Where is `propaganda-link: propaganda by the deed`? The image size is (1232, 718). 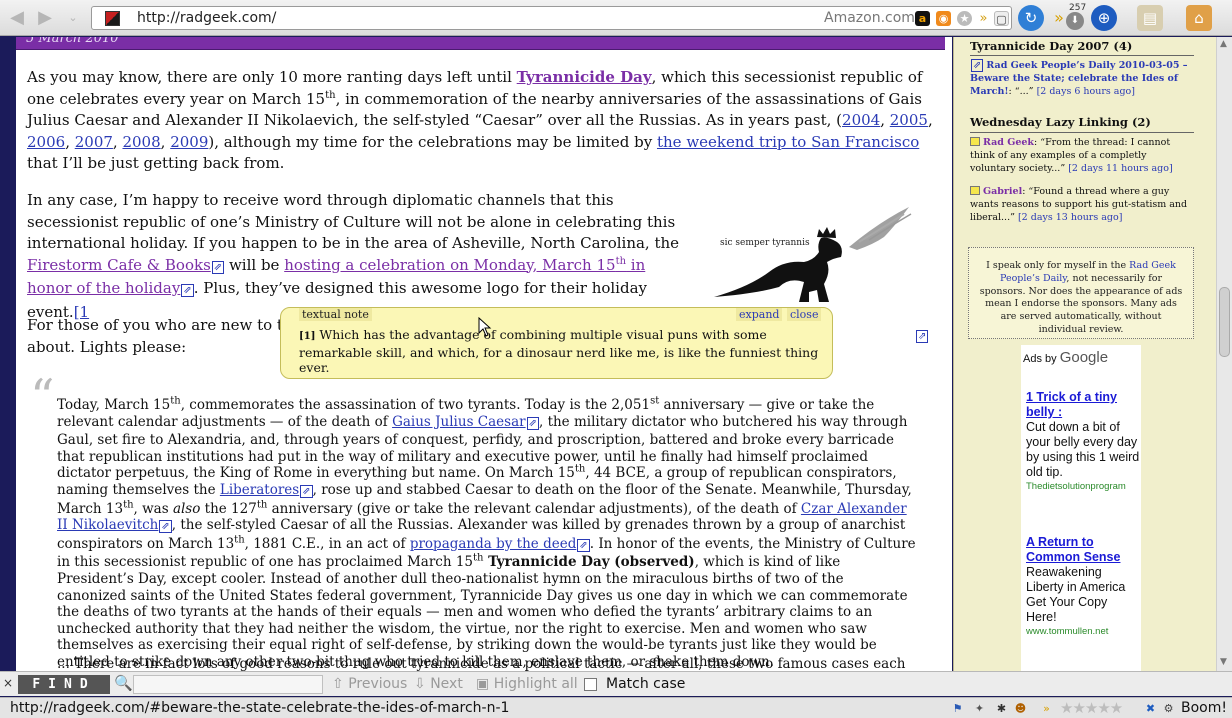 propaganda-link: propaganda by the deed is located at coordinates (493, 544).